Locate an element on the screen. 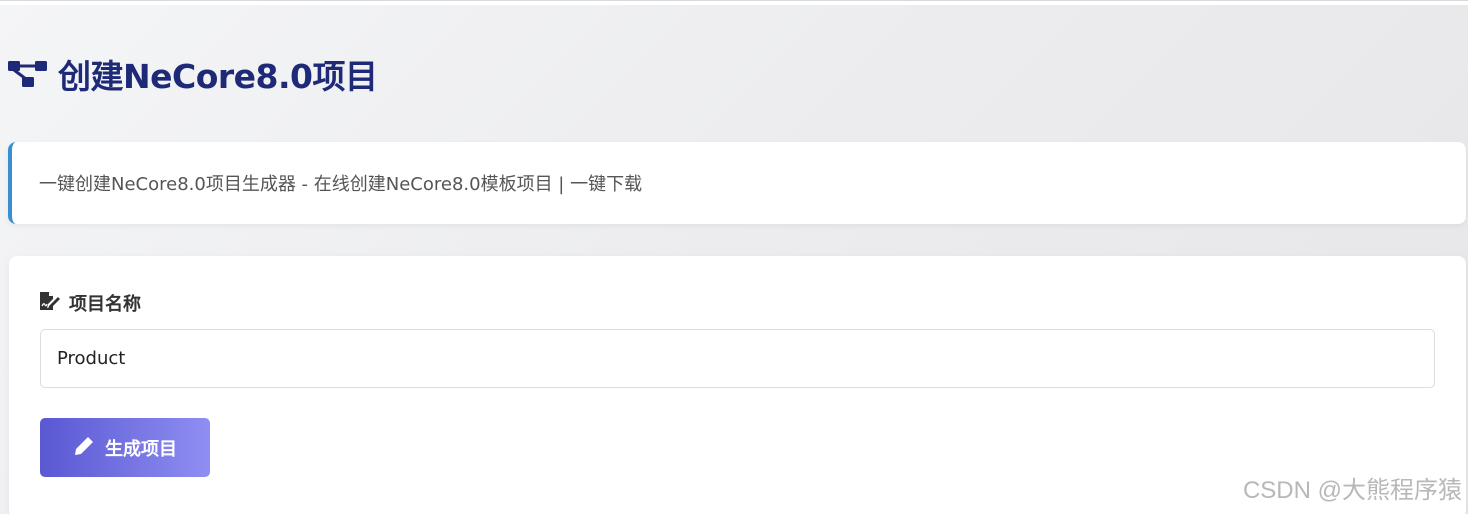 This screenshot has height=514, width=1468. project-name-label-text: 项目名称 is located at coordinates (105, 304).